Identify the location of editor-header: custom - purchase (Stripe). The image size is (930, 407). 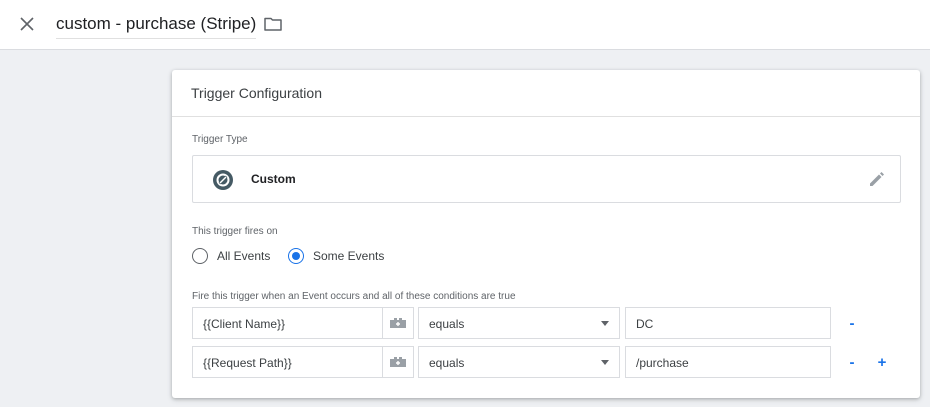
(465, 25).